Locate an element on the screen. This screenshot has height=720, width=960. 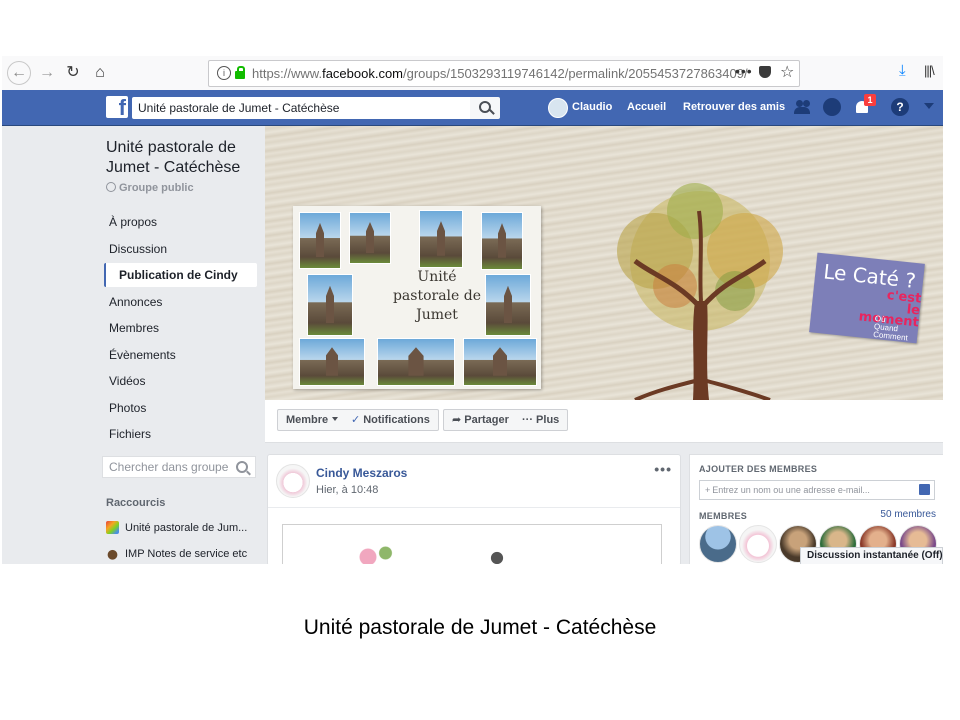
cover-collage: Unité pastorale de Jumet is located at coordinates (417, 297).